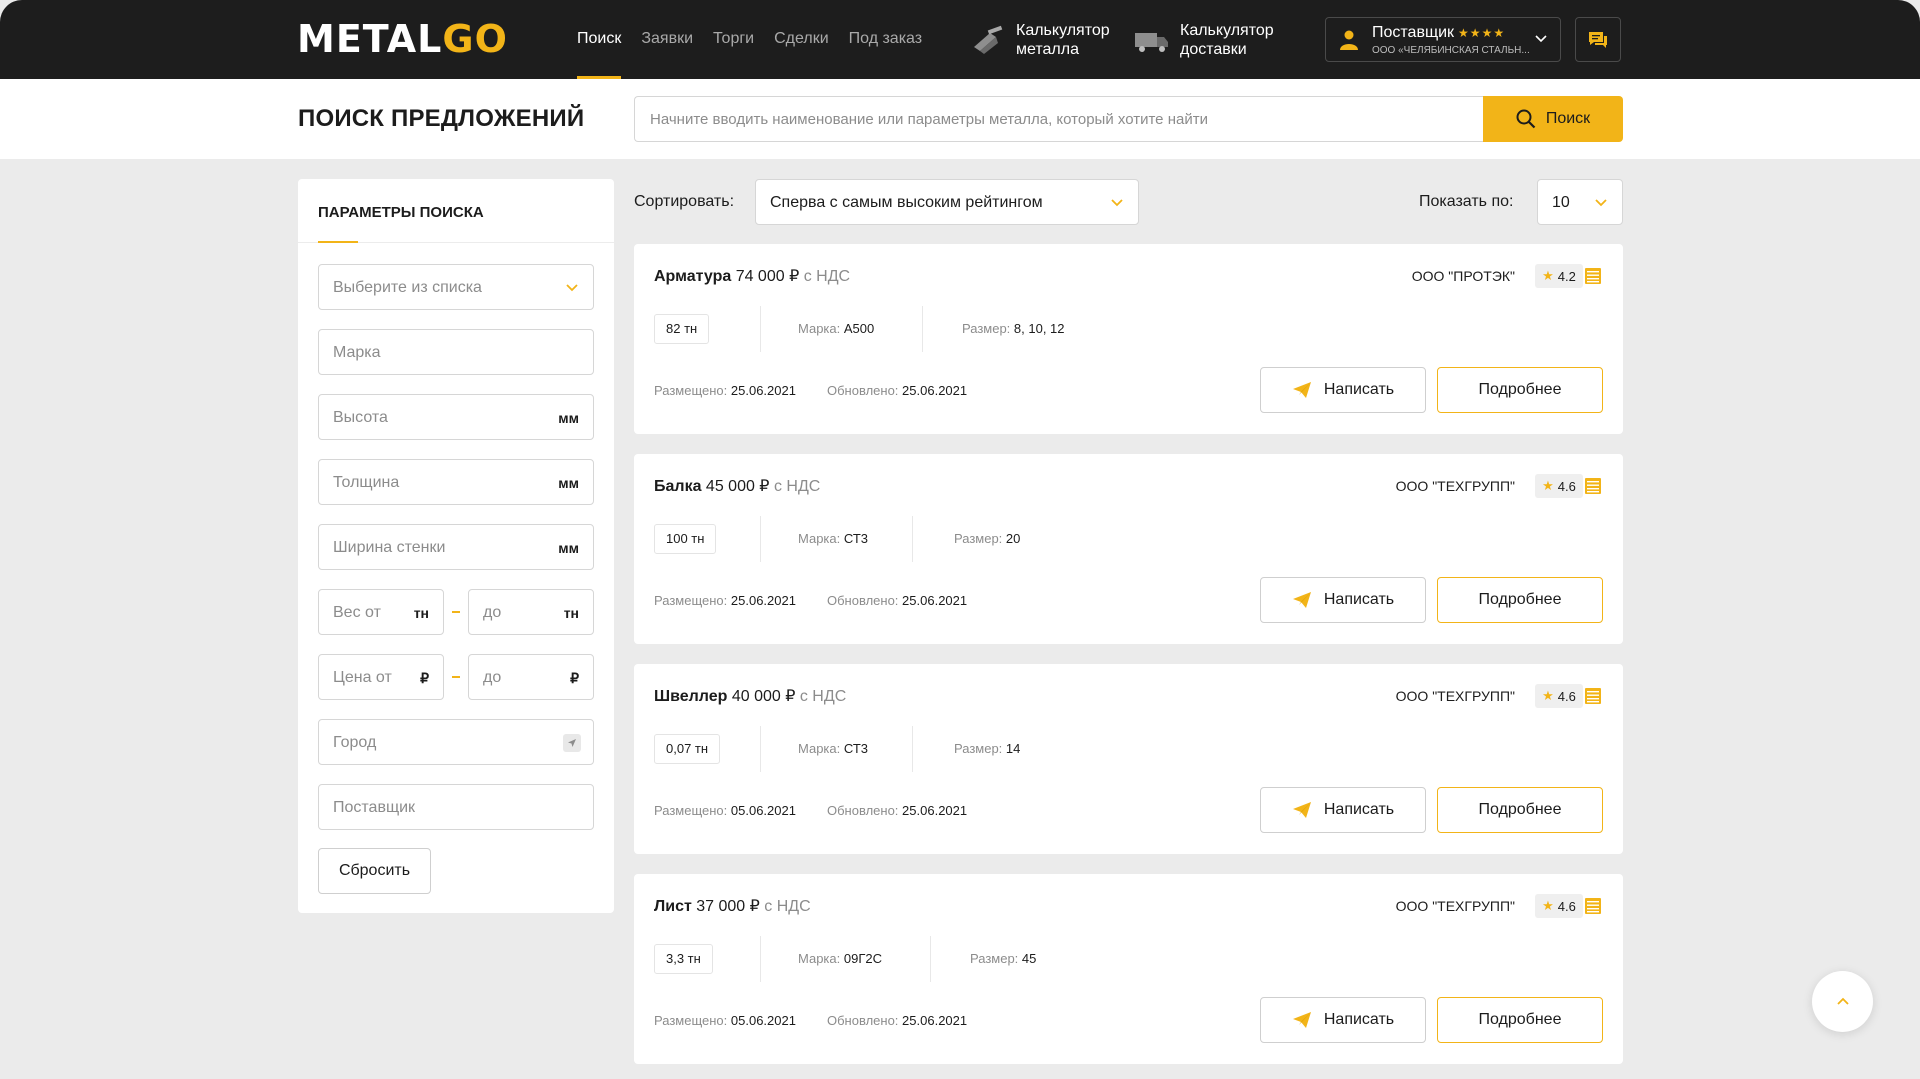 The width and height of the screenshot is (1920, 1079). What do you see at coordinates (733, 39) in the screenshot?
I see `nav-item-auctions: Торги` at bounding box center [733, 39].